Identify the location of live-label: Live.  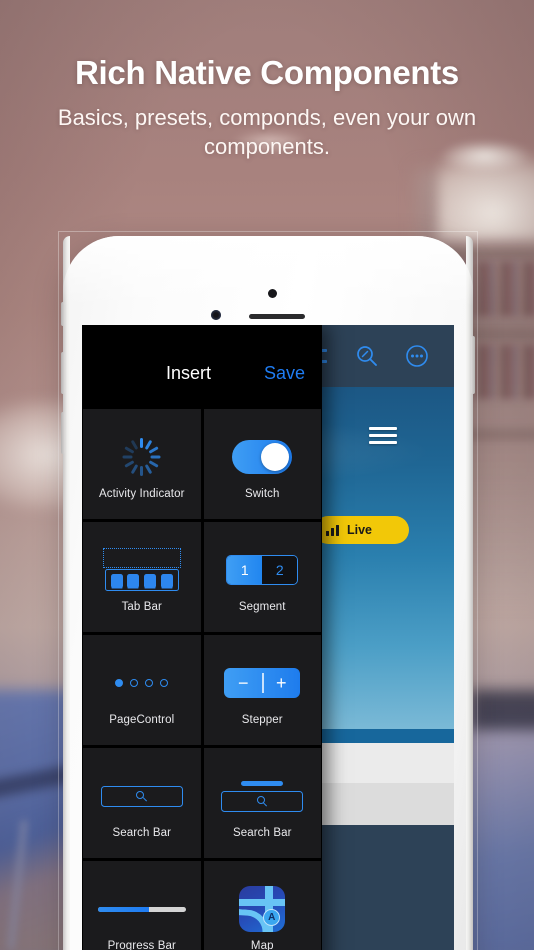
(360, 530).